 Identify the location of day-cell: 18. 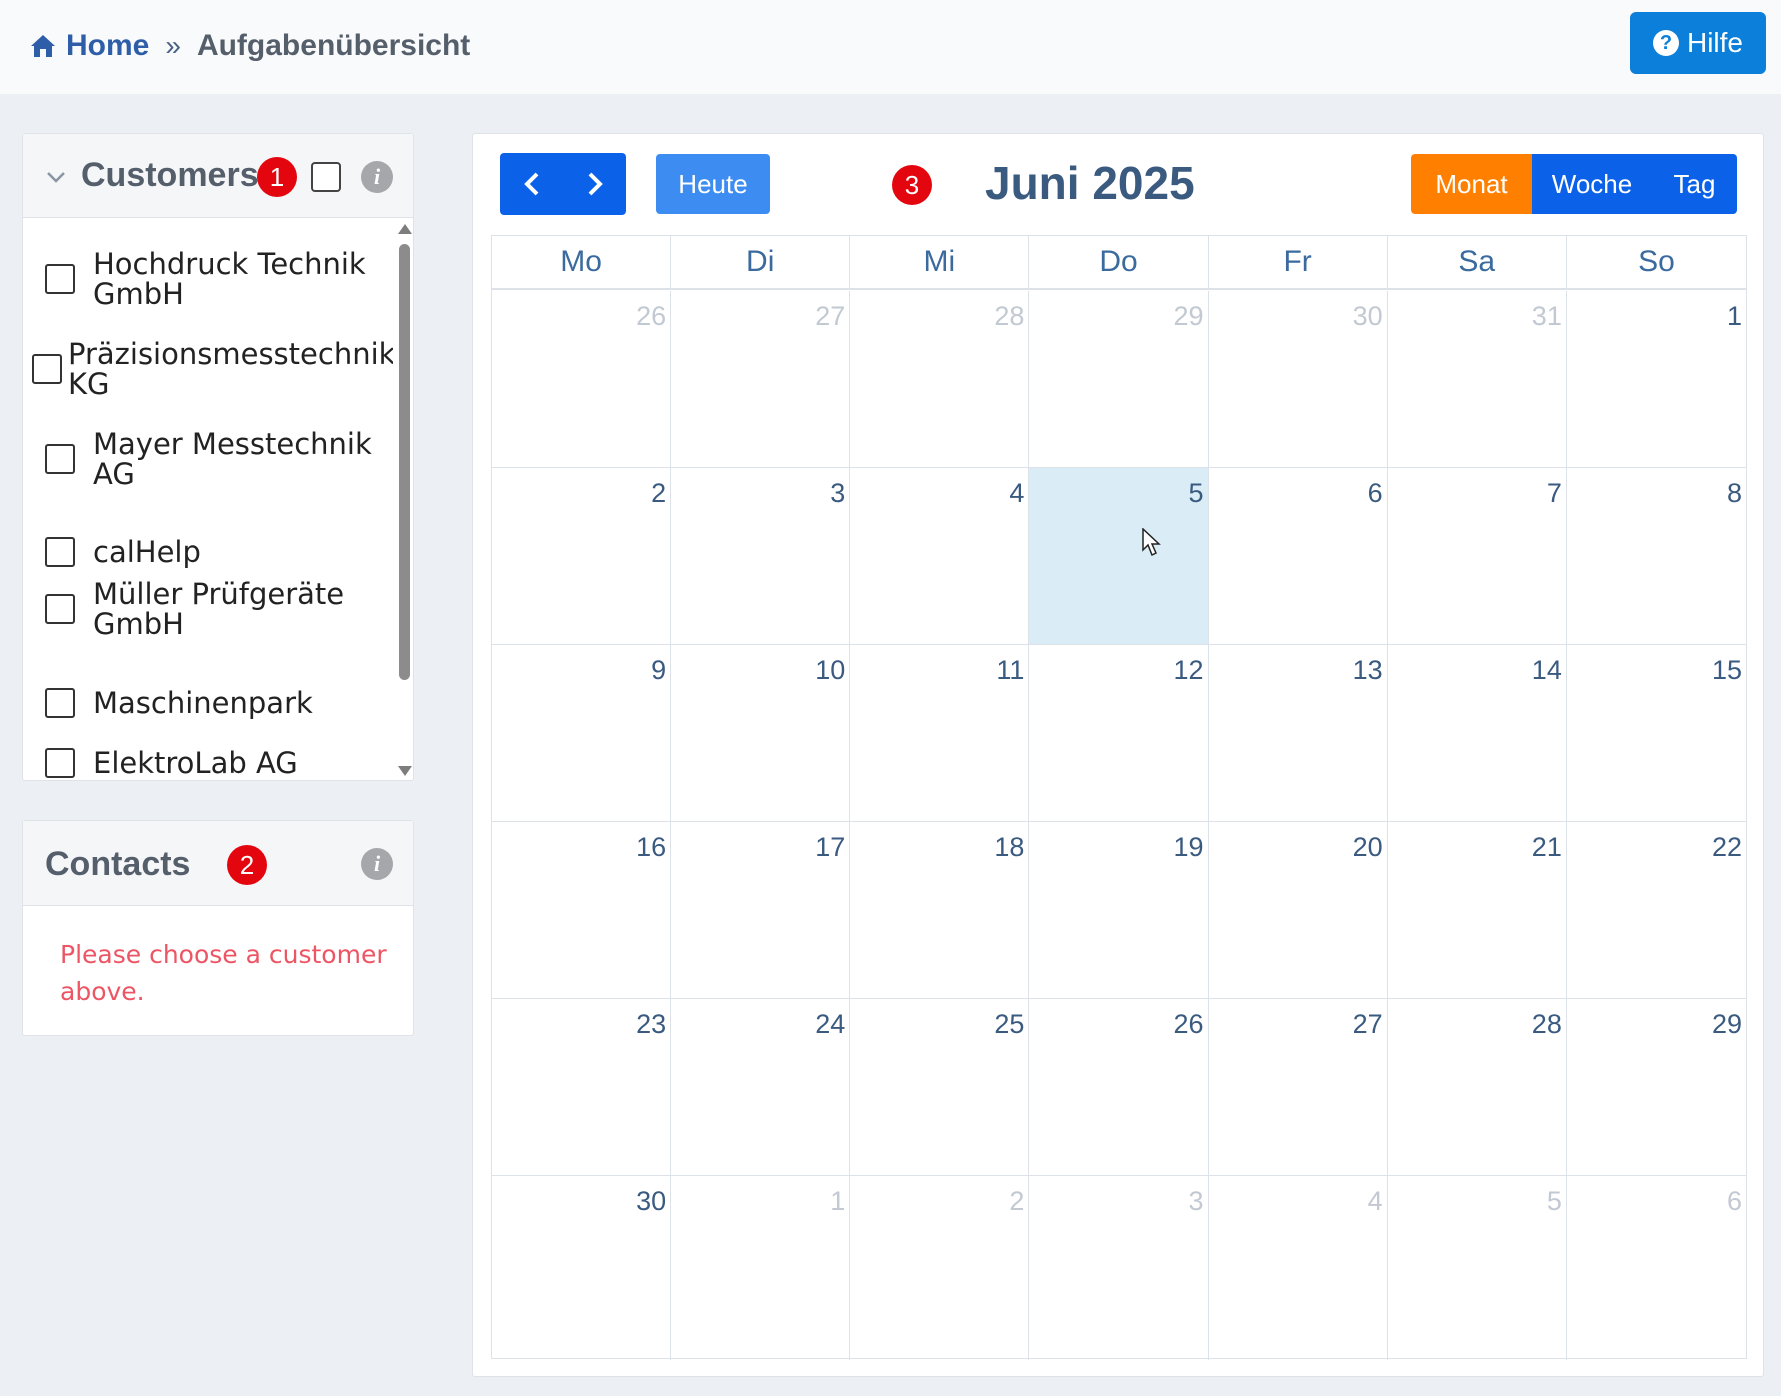
(940, 910).